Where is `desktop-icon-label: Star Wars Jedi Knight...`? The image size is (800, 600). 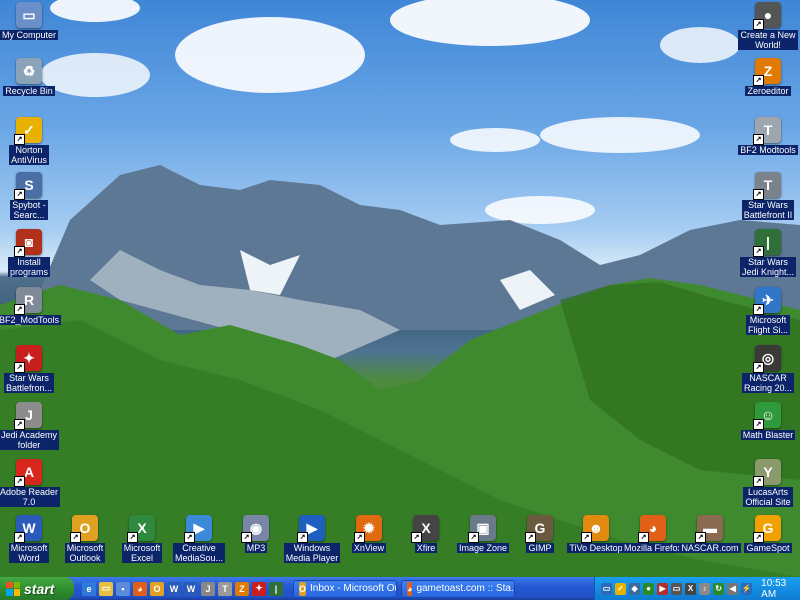 desktop-icon-label: Star Wars Jedi Knight... is located at coordinates (768, 267).